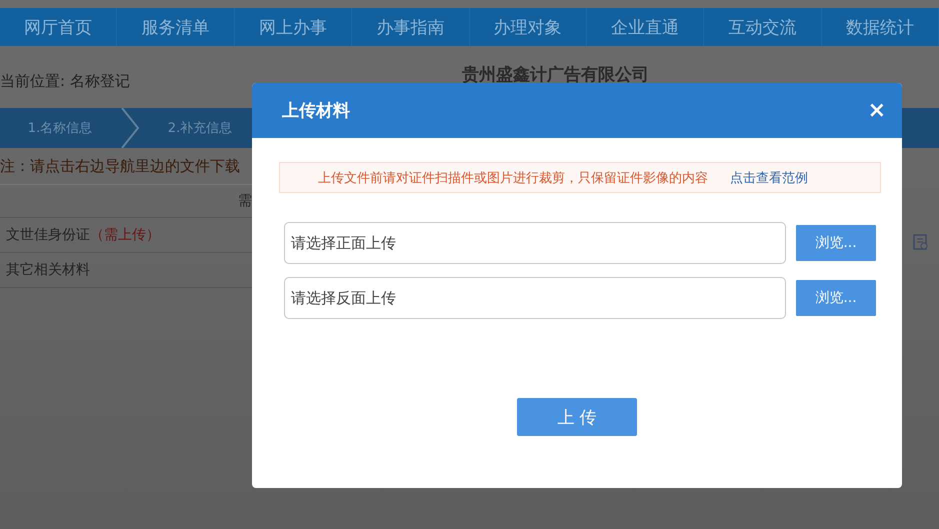  Describe the element at coordinates (120, 166) in the screenshot. I see `download-note: 注：请点击右边导航里边的文件下载` at that location.